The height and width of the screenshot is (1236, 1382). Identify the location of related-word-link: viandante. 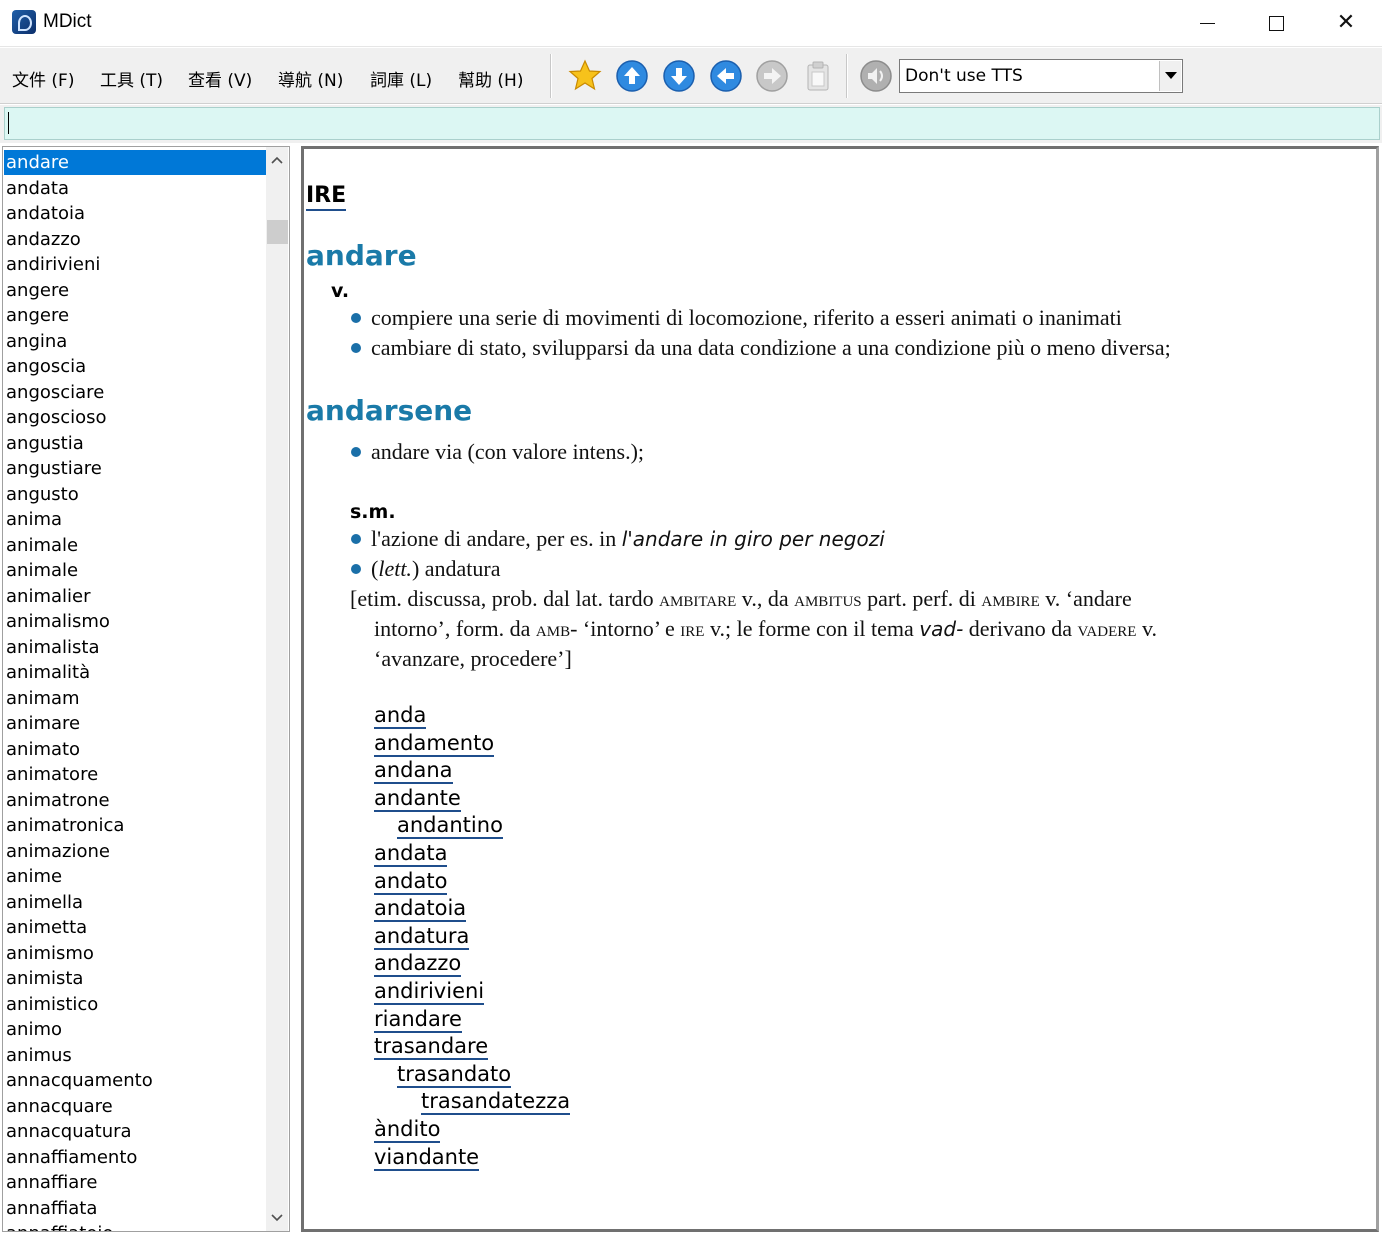
(427, 1158).